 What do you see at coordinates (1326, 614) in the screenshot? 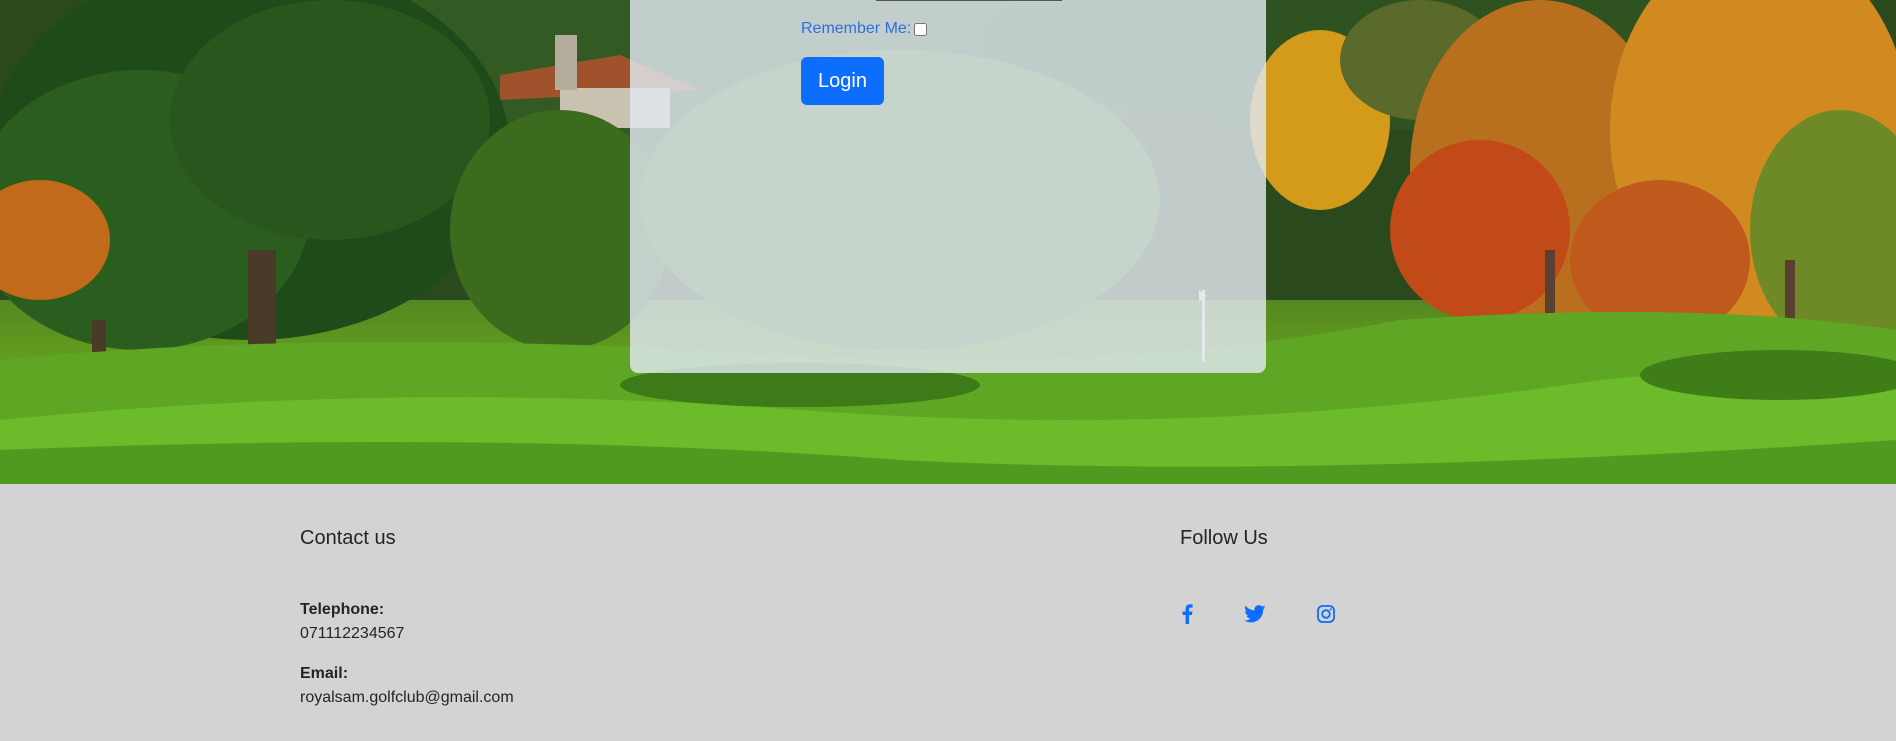
I see `instagram-icon` at bounding box center [1326, 614].